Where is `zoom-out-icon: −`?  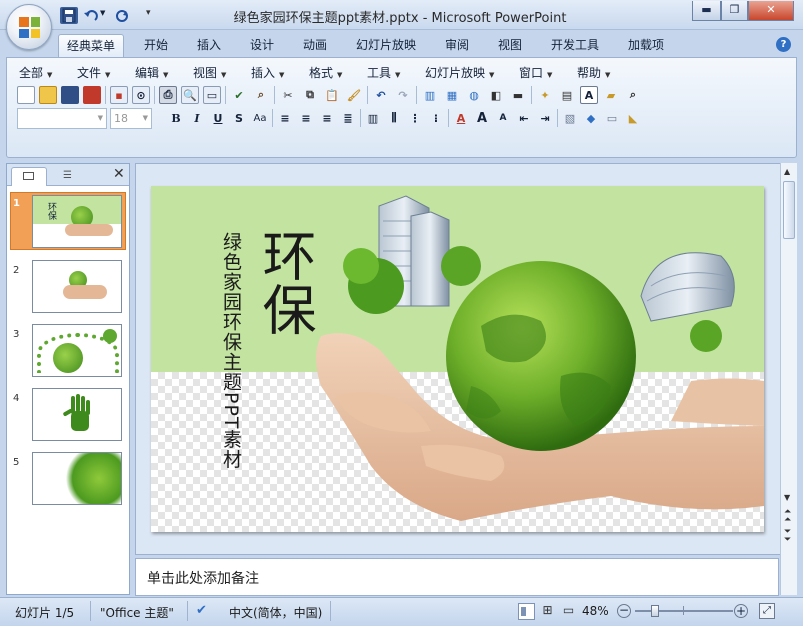
zoom-out-icon: − is located at coordinates (624, 611).